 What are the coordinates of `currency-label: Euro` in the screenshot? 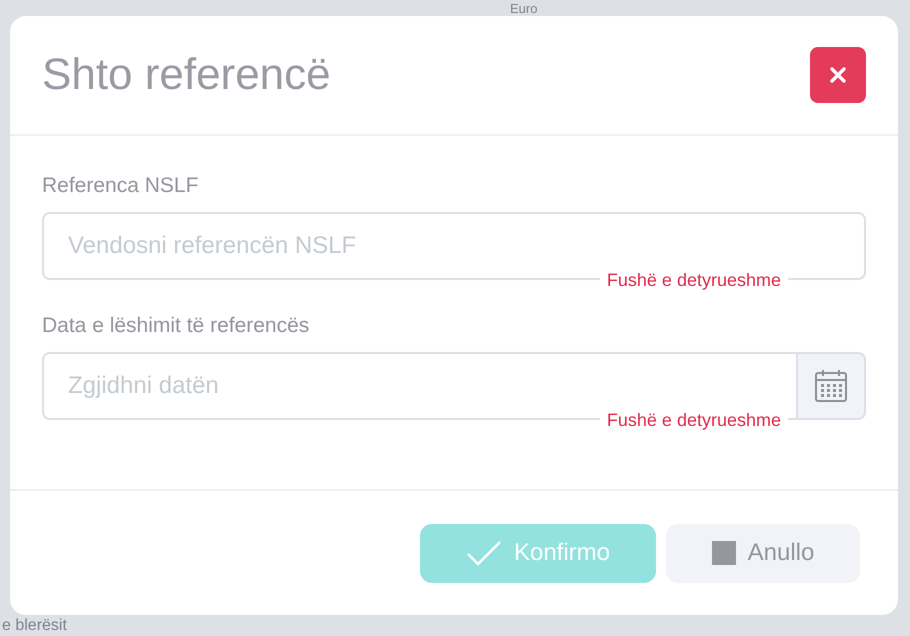 It's located at (524, 8).